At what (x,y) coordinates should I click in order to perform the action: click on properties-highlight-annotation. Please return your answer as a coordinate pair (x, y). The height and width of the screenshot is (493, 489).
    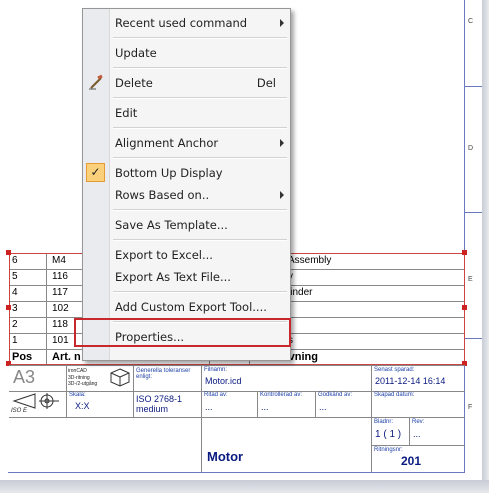
    Looking at the image, I should click on (182, 332).